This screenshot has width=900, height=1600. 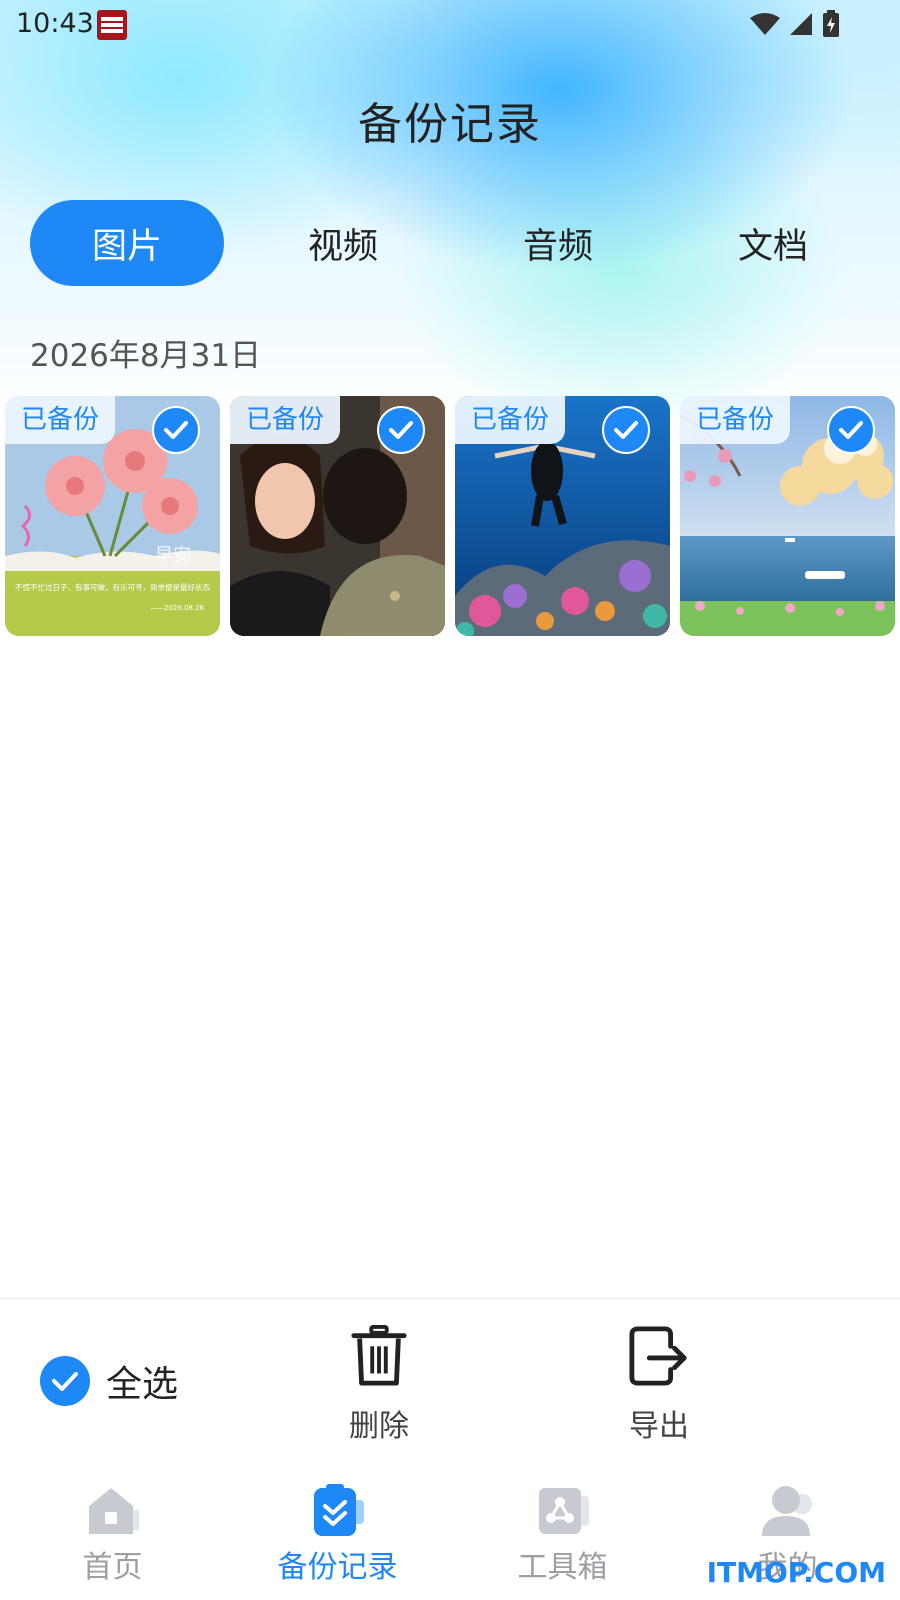 I want to click on site-watermark: ITMOP.COM, so click(x=796, y=1572).